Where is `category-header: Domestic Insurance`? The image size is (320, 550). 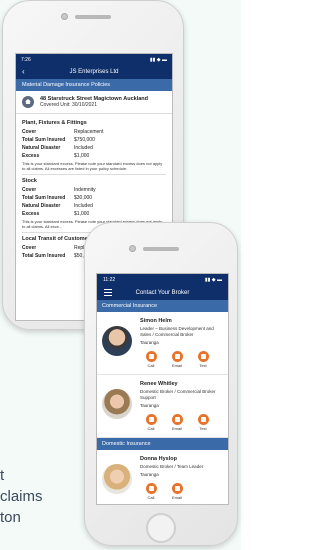
category-header: Domestic Insurance is located at coordinates (162, 444).